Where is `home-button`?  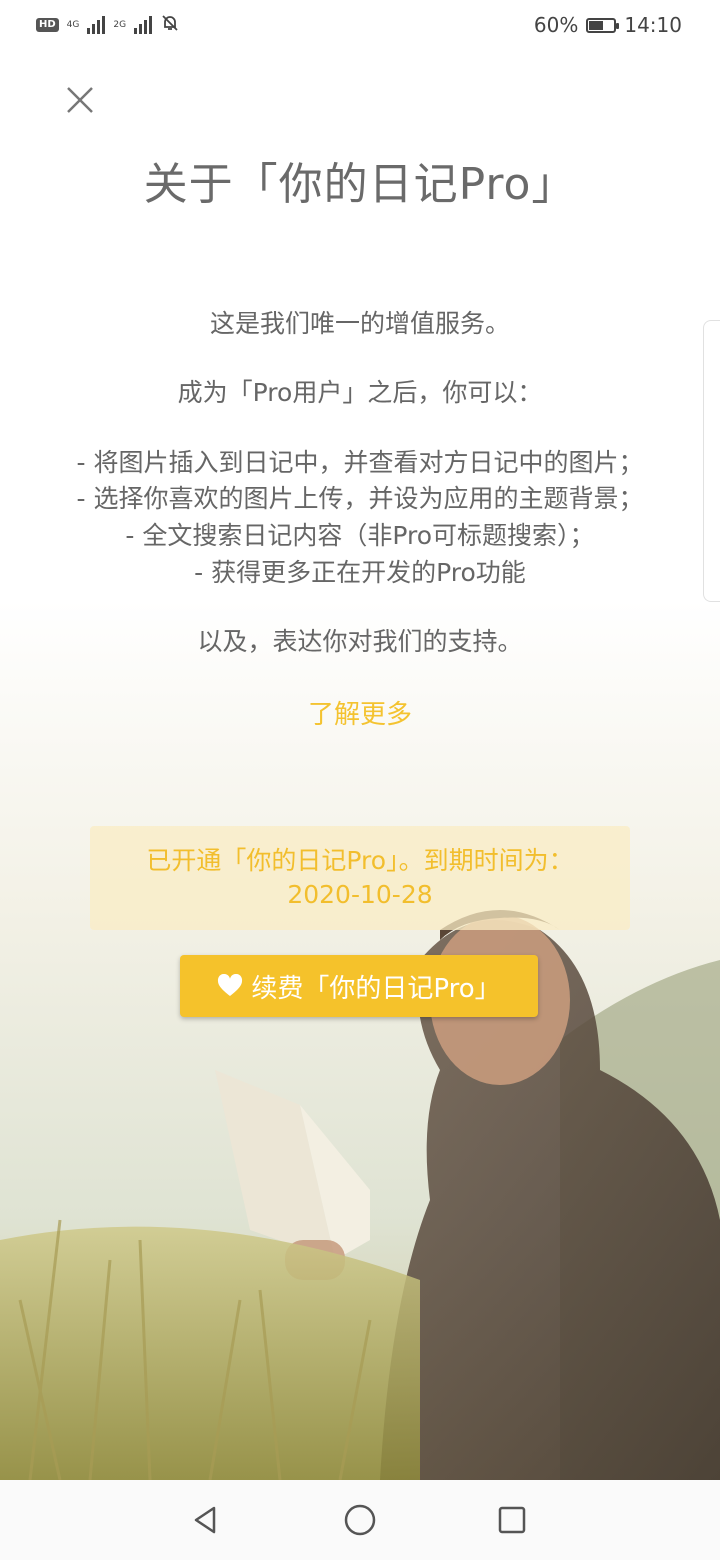 home-button is located at coordinates (360, 1520).